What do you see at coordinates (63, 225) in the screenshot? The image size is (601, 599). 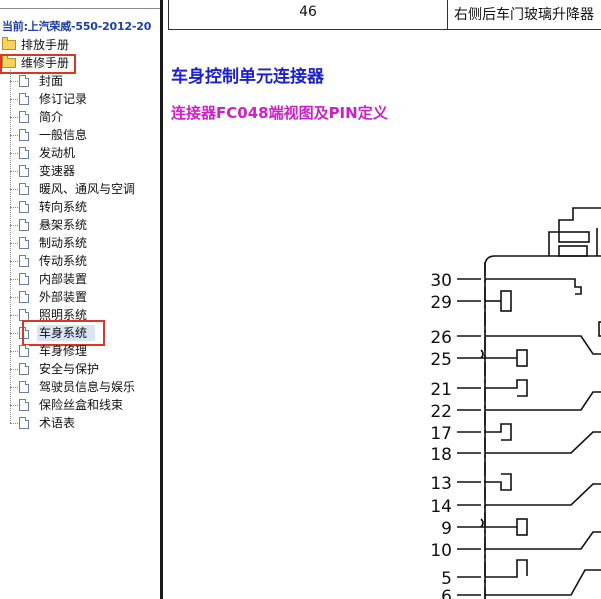 I see `tree-item-label: 悬架系统` at bounding box center [63, 225].